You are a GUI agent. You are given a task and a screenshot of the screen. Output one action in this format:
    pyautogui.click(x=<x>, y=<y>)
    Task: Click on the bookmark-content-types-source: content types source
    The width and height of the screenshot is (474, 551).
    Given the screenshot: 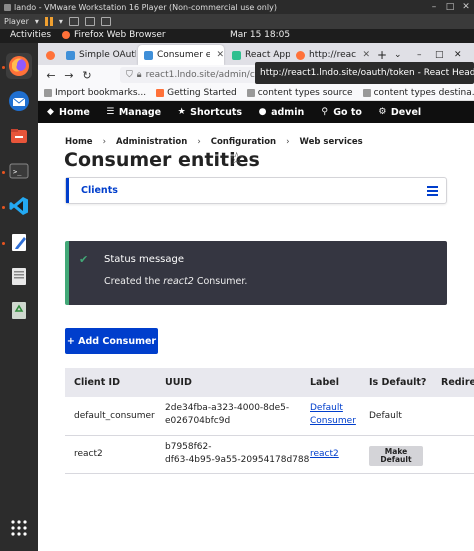 What is the action you would take?
    pyautogui.click(x=299, y=93)
    